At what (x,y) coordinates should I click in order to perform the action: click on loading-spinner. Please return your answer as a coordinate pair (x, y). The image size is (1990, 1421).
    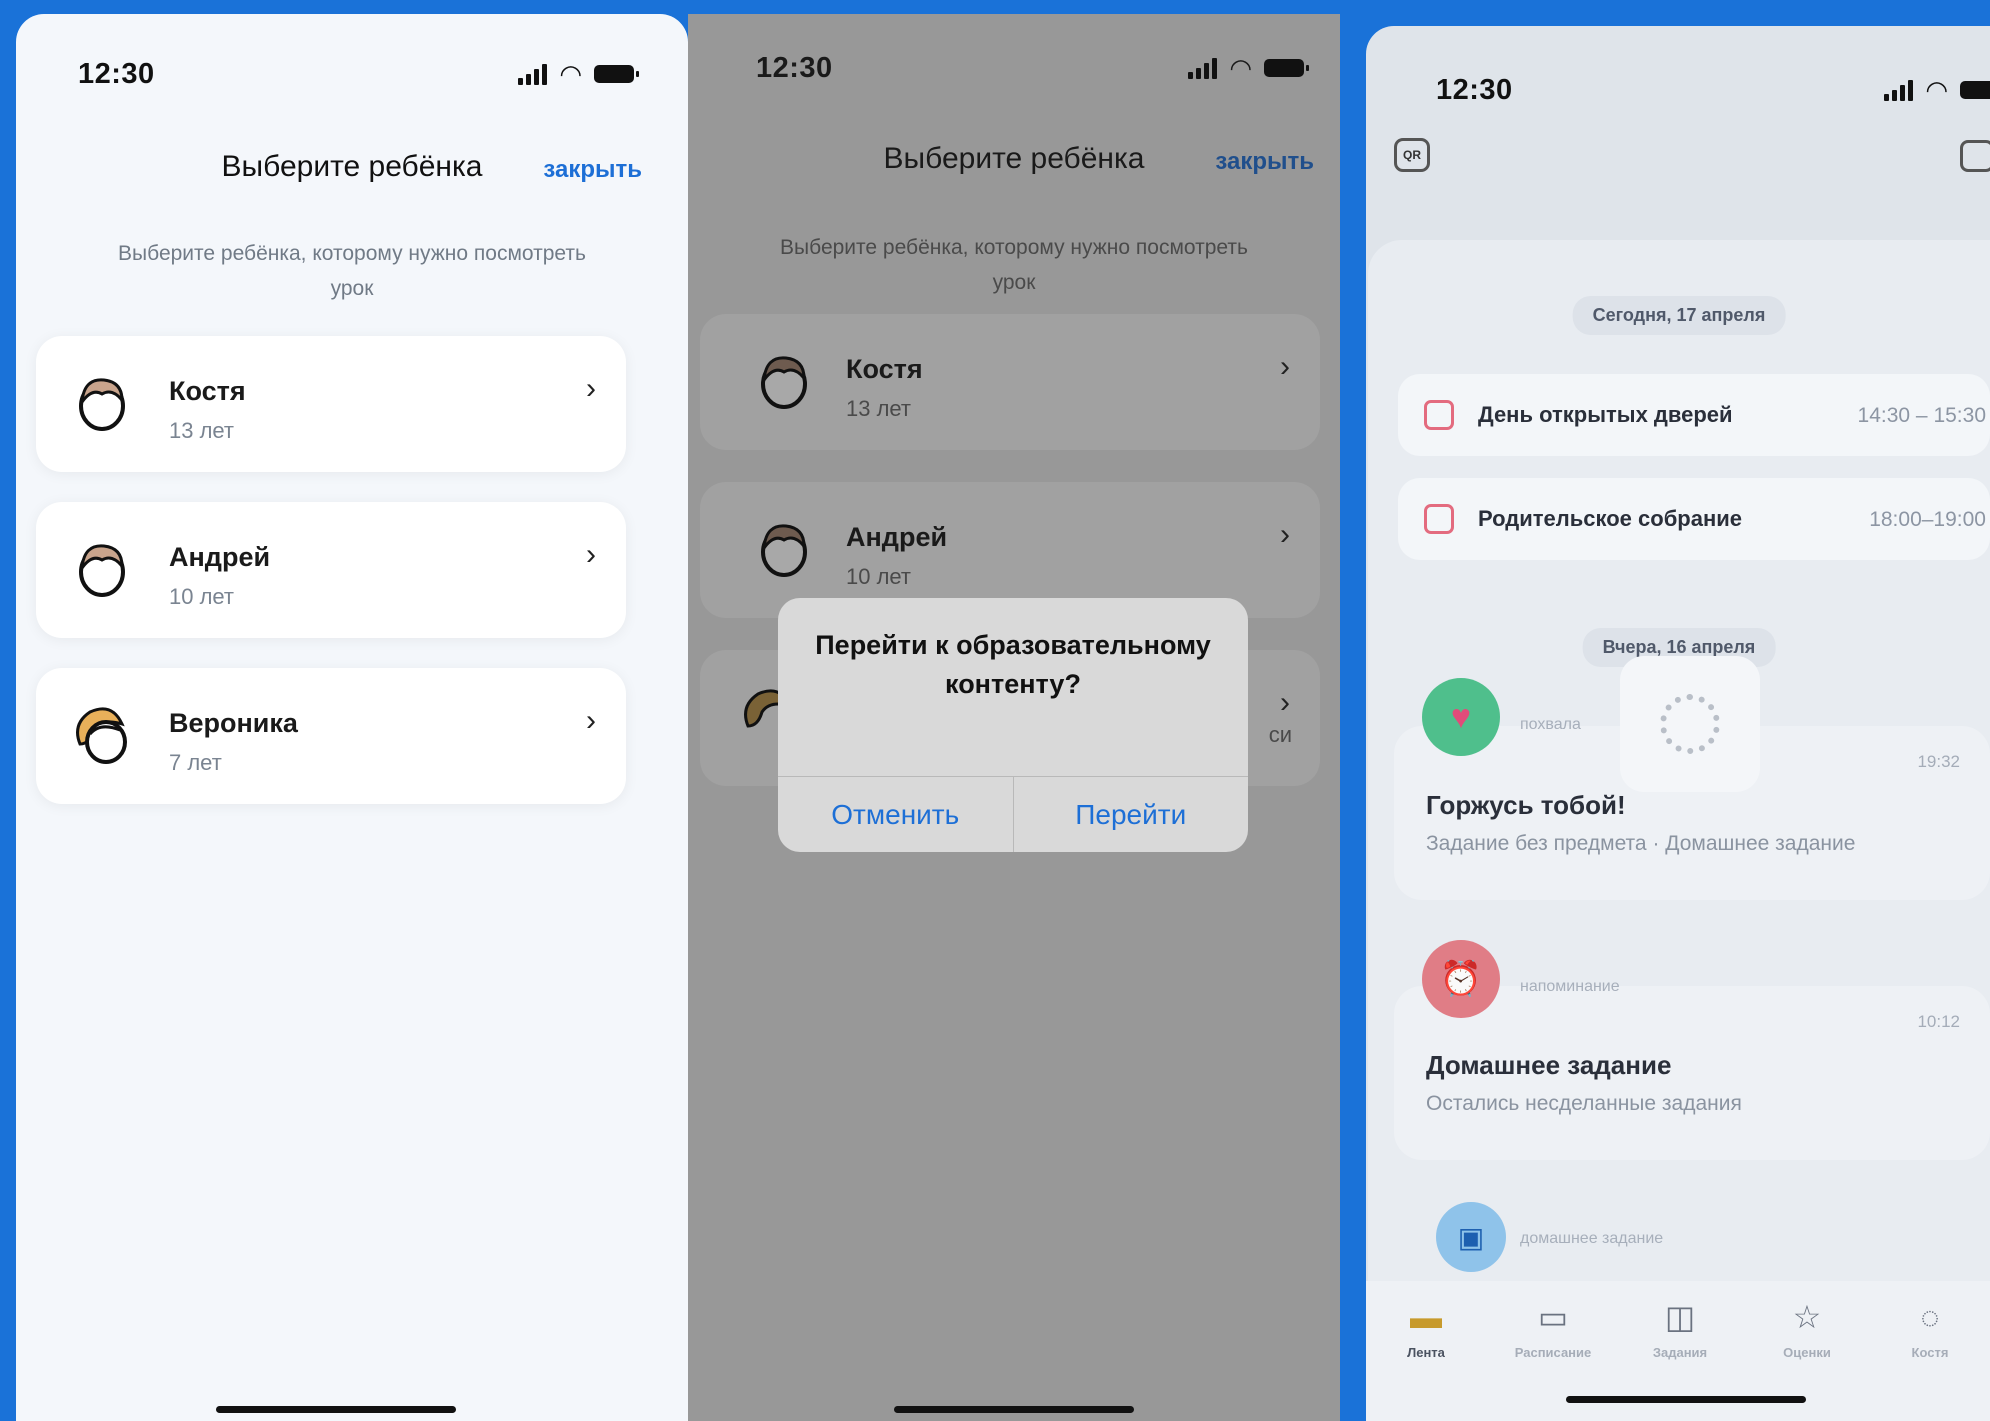
    Looking at the image, I should click on (1690, 724).